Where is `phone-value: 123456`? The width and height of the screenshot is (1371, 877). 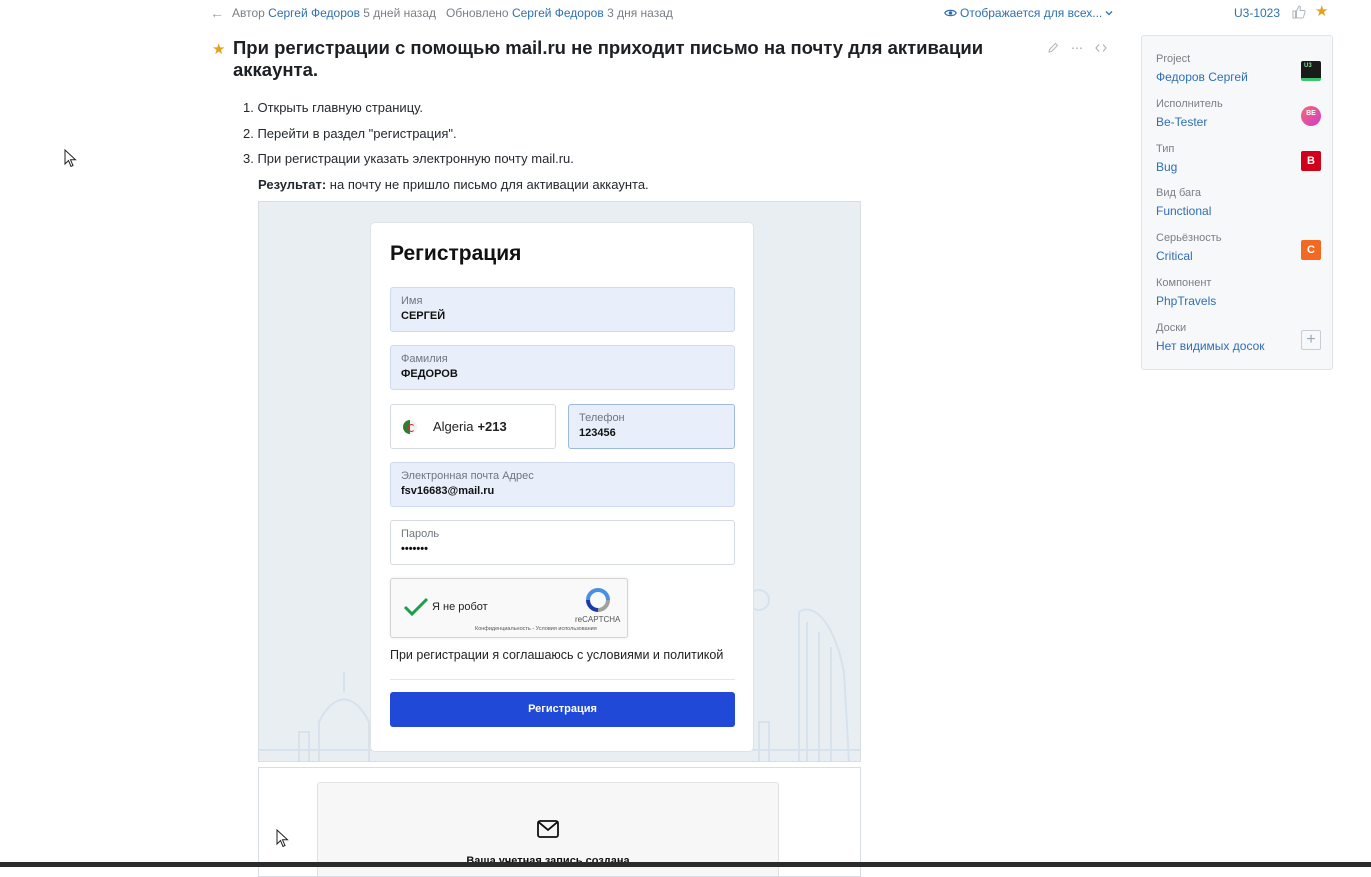 phone-value: 123456 is located at coordinates (597, 433).